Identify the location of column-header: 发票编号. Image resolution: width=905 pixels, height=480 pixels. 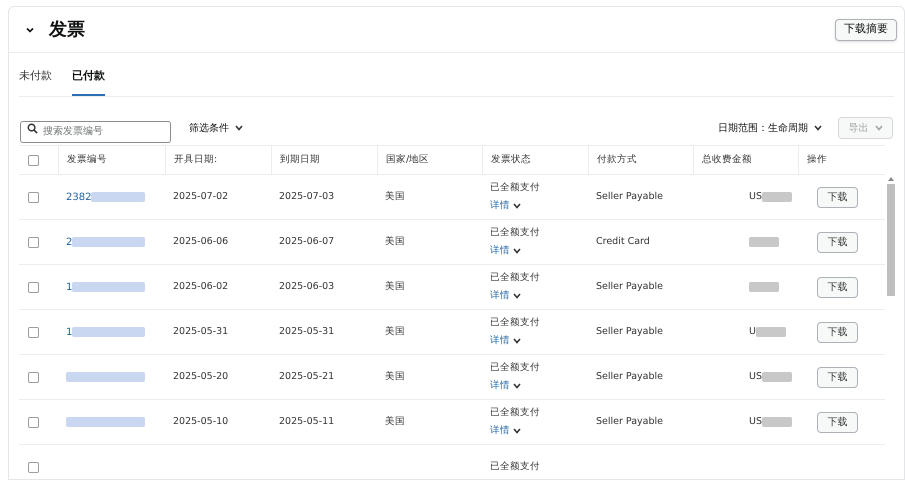
(87, 159).